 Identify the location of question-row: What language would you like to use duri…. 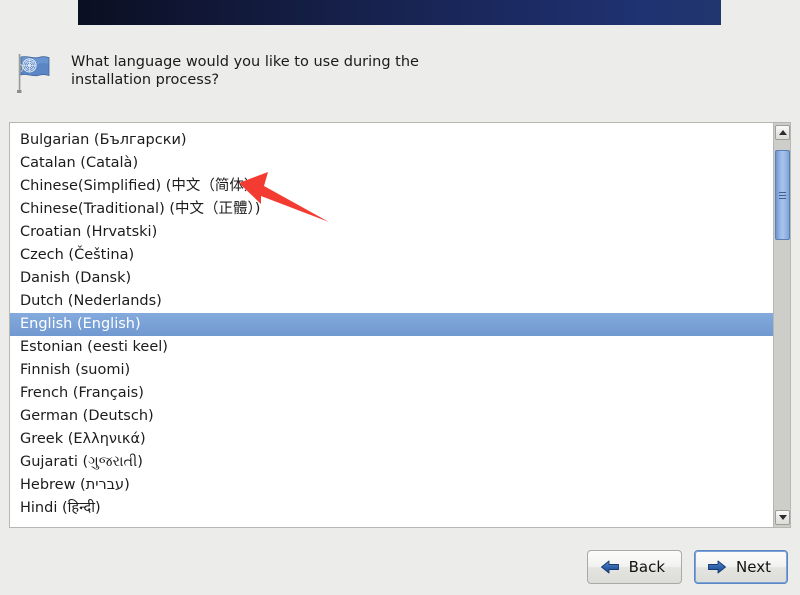
(363, 70).